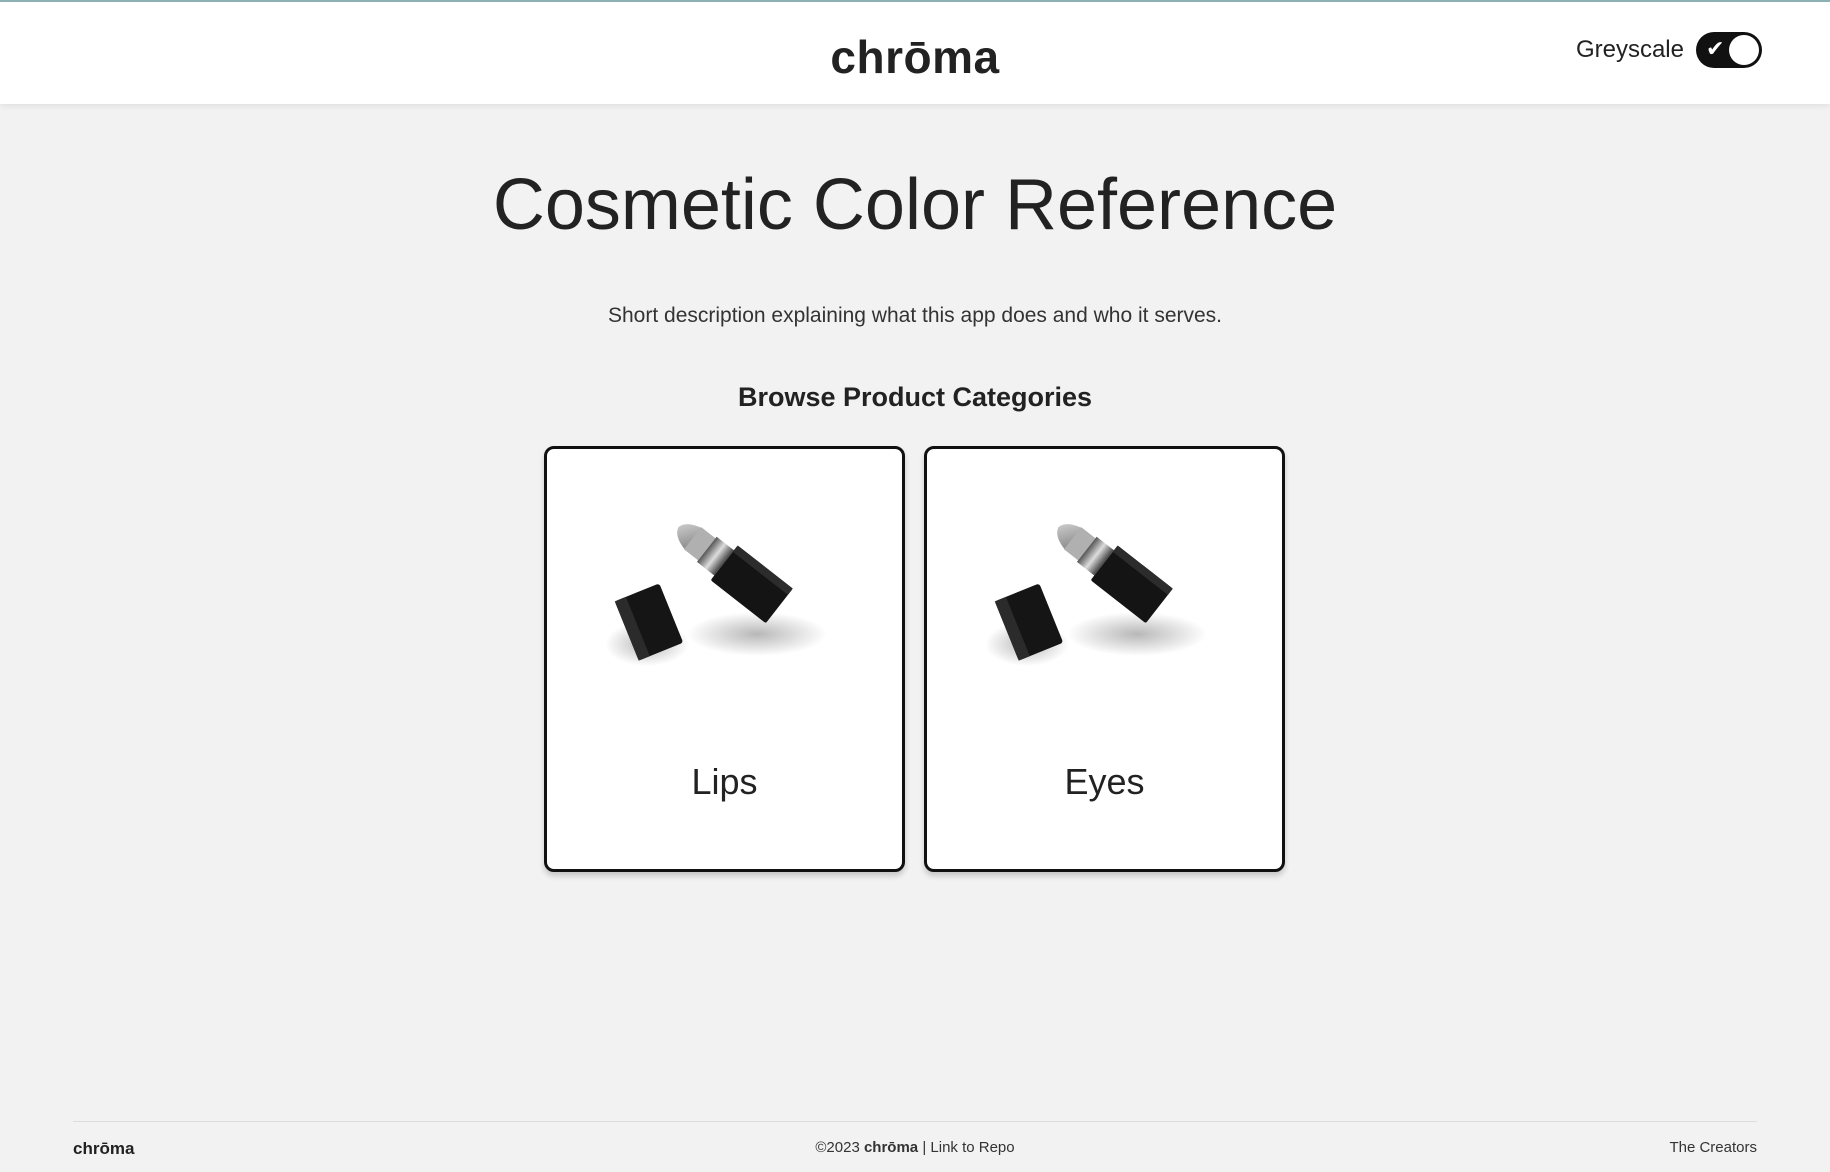  I want to click on greyscale-label: Greyscale, so click(1629, 49).